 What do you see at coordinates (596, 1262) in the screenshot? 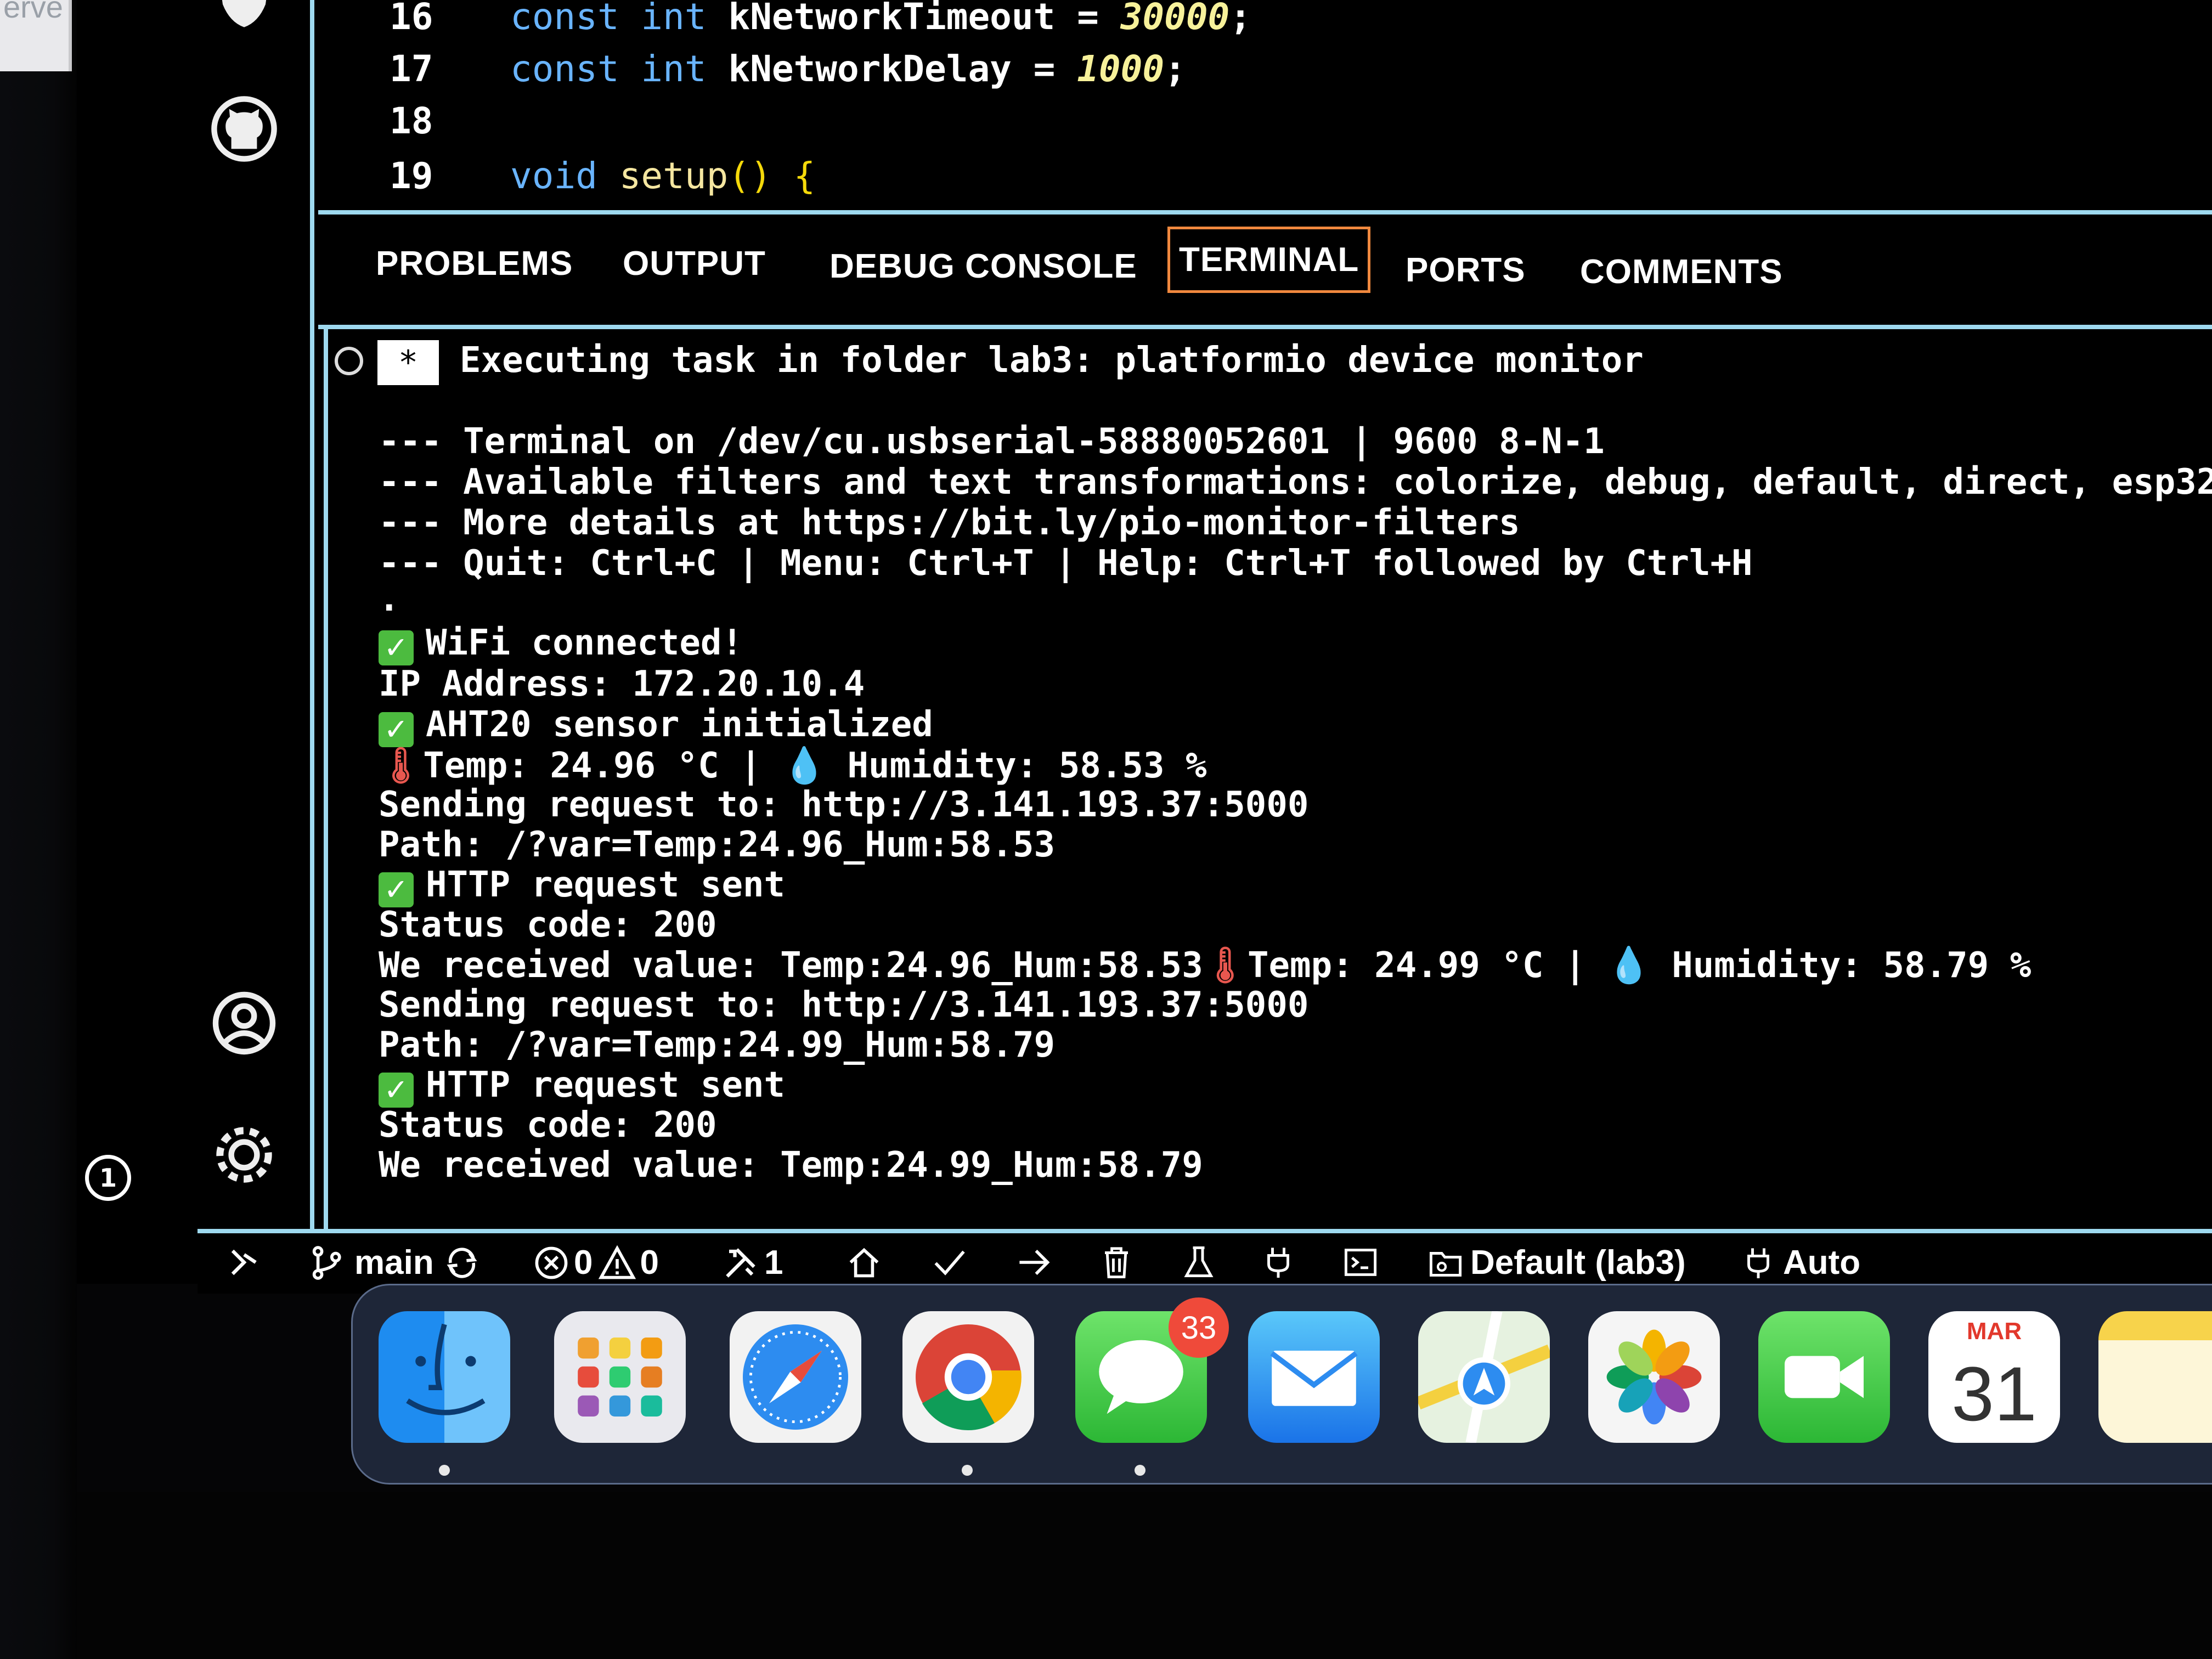
I see `problems-indicator: 0 0` at bounding box center [596, 1262].